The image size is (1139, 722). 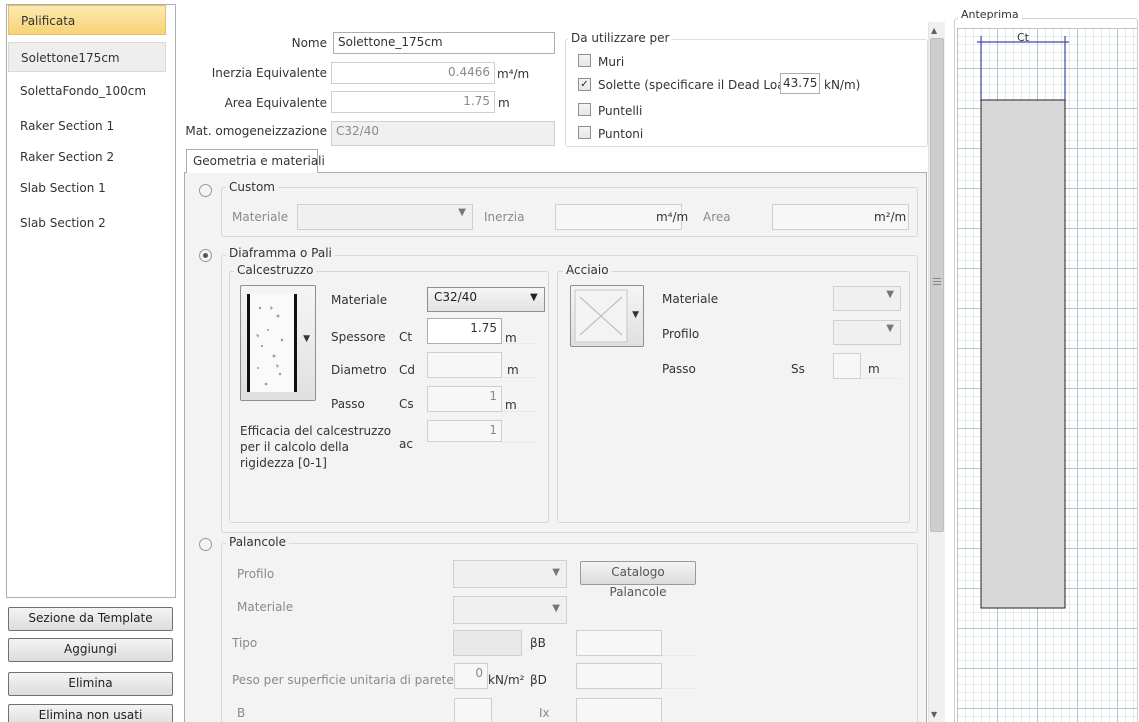 I want to click on peso-field: 0, so click(x=471, y=676).